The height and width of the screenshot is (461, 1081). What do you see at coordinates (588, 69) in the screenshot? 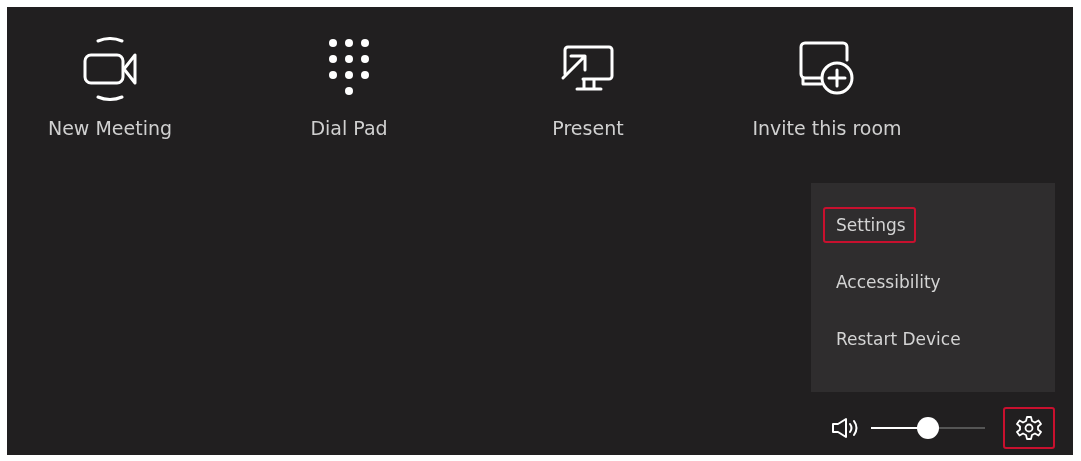
I see `present-screen-icon` at bounding box center [588, 69].